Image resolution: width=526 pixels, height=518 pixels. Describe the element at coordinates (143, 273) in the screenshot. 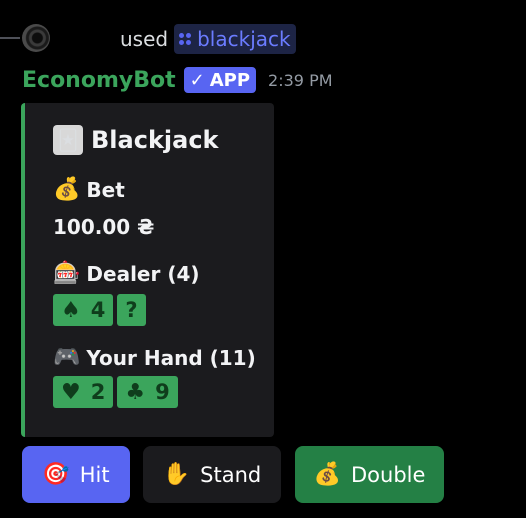

I see `dealer-label: Dealer (4)` at that location.